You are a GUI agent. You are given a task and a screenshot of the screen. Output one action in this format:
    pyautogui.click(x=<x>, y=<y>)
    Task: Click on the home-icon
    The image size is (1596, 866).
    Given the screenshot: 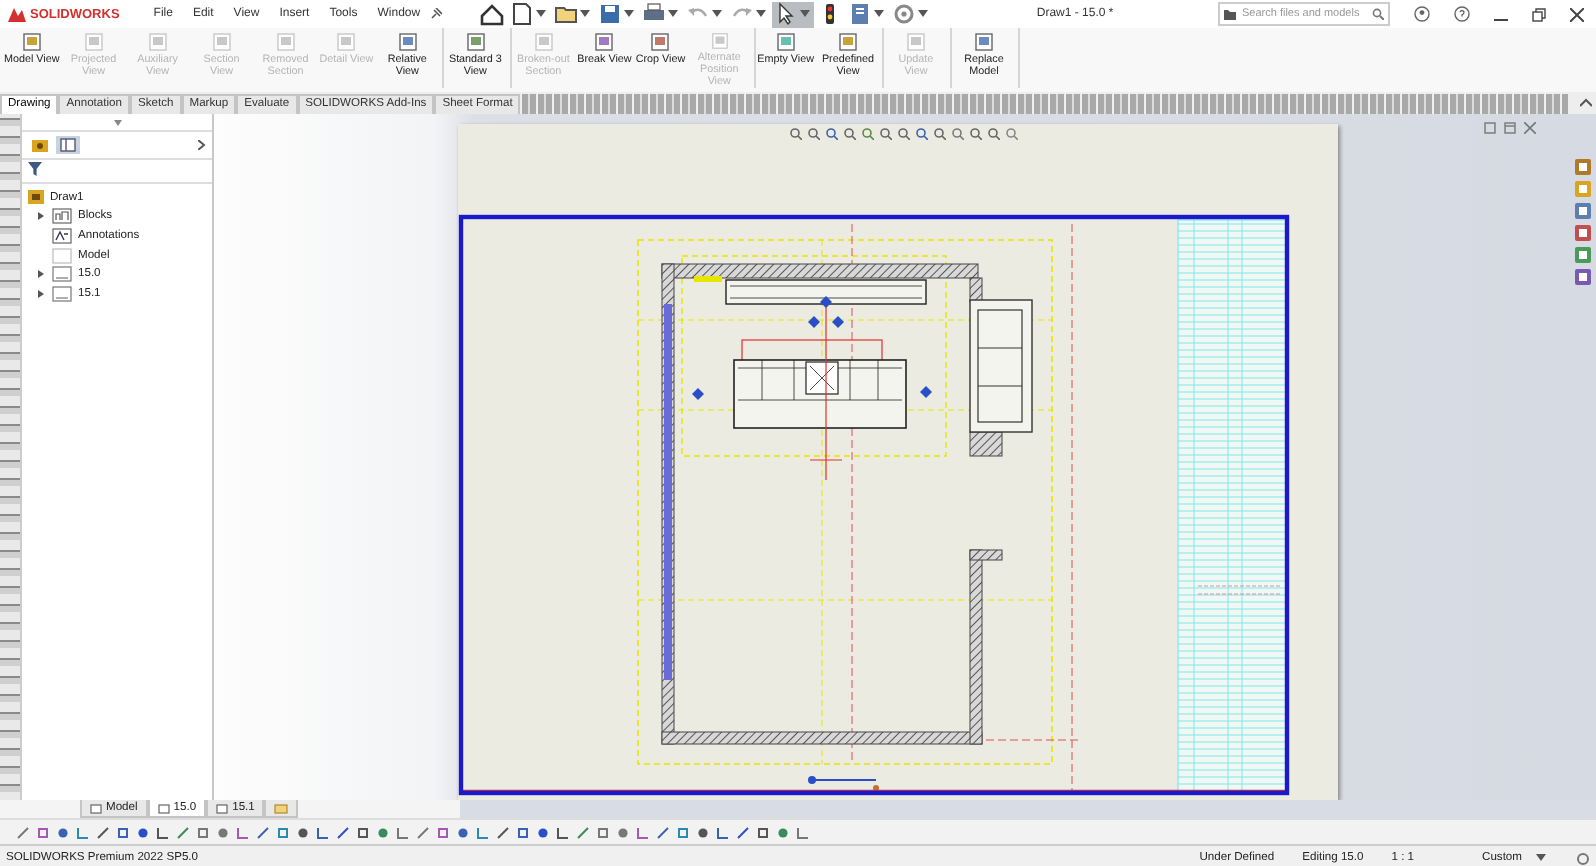 What is the action you would take?
    pyautogui.click(x=492, y=14)
    